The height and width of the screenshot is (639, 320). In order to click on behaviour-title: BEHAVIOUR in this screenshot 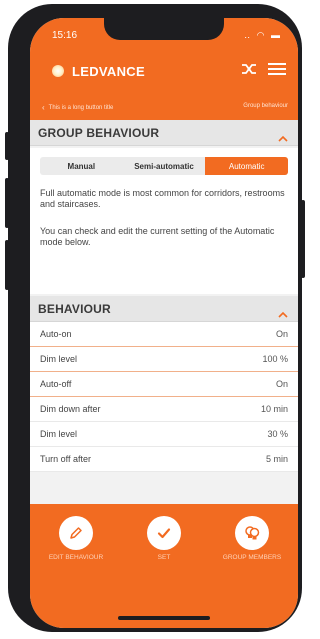, I will do `click(74, 309)`.